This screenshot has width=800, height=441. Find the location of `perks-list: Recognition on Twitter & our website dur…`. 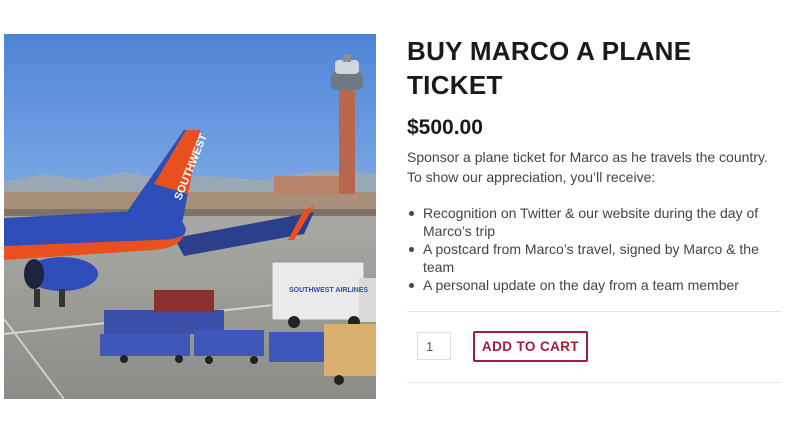

perks-list: Recognition on Twitter & our website dur… is located at coordinates (597, 249).